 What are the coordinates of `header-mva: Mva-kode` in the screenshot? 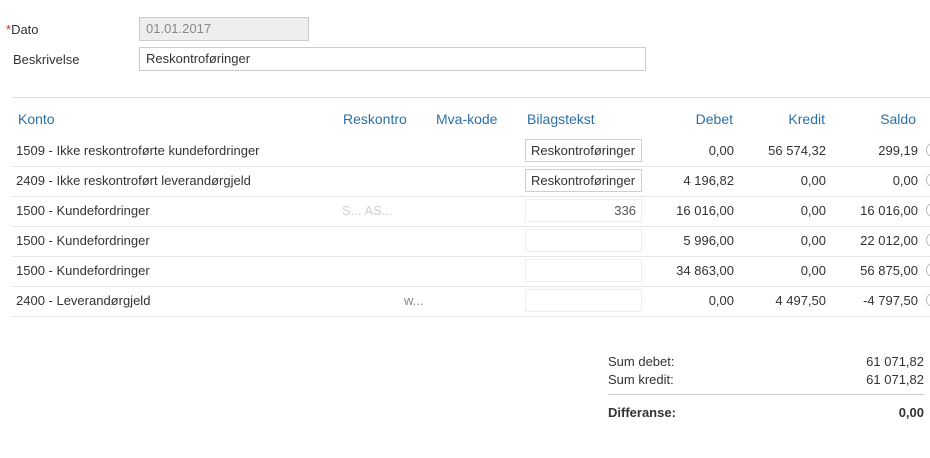 It's located at (466, 119).